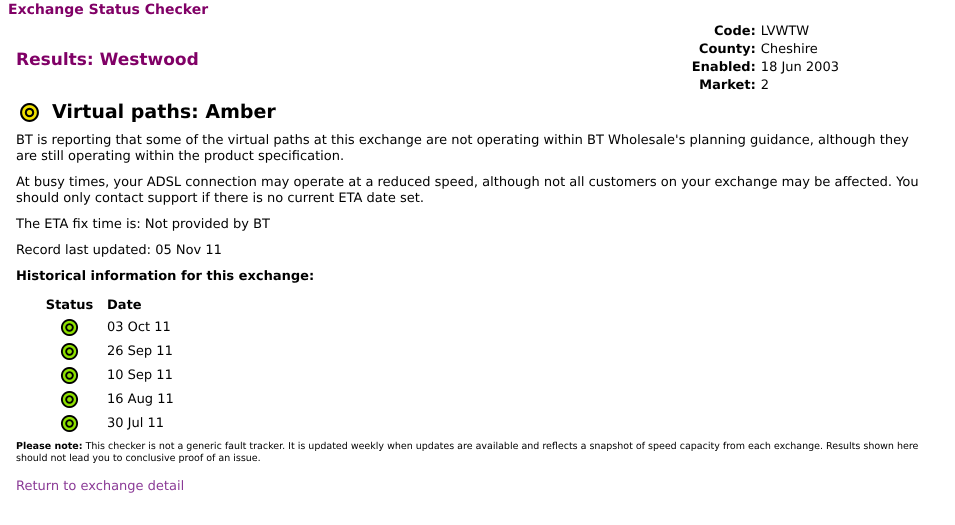 Image resolution: width=955 pixels, height=525 pixels. I want to click on detail-value: LVWTW, so click(785, 31).